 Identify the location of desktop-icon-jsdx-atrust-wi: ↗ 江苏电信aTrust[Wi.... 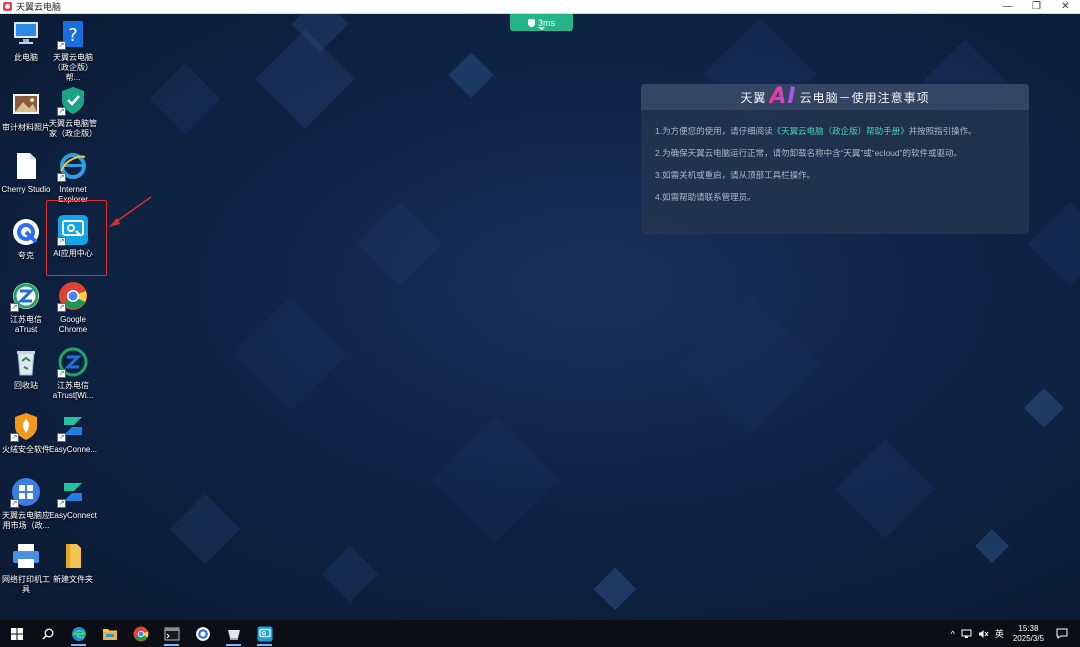
(73, 373).